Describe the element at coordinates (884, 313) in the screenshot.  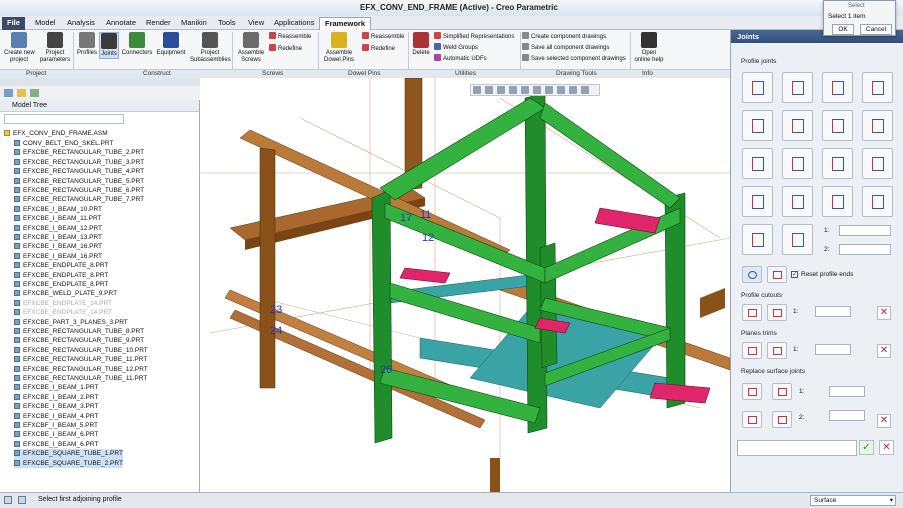
I see `cutout-delete-icon: ✕` at that location.